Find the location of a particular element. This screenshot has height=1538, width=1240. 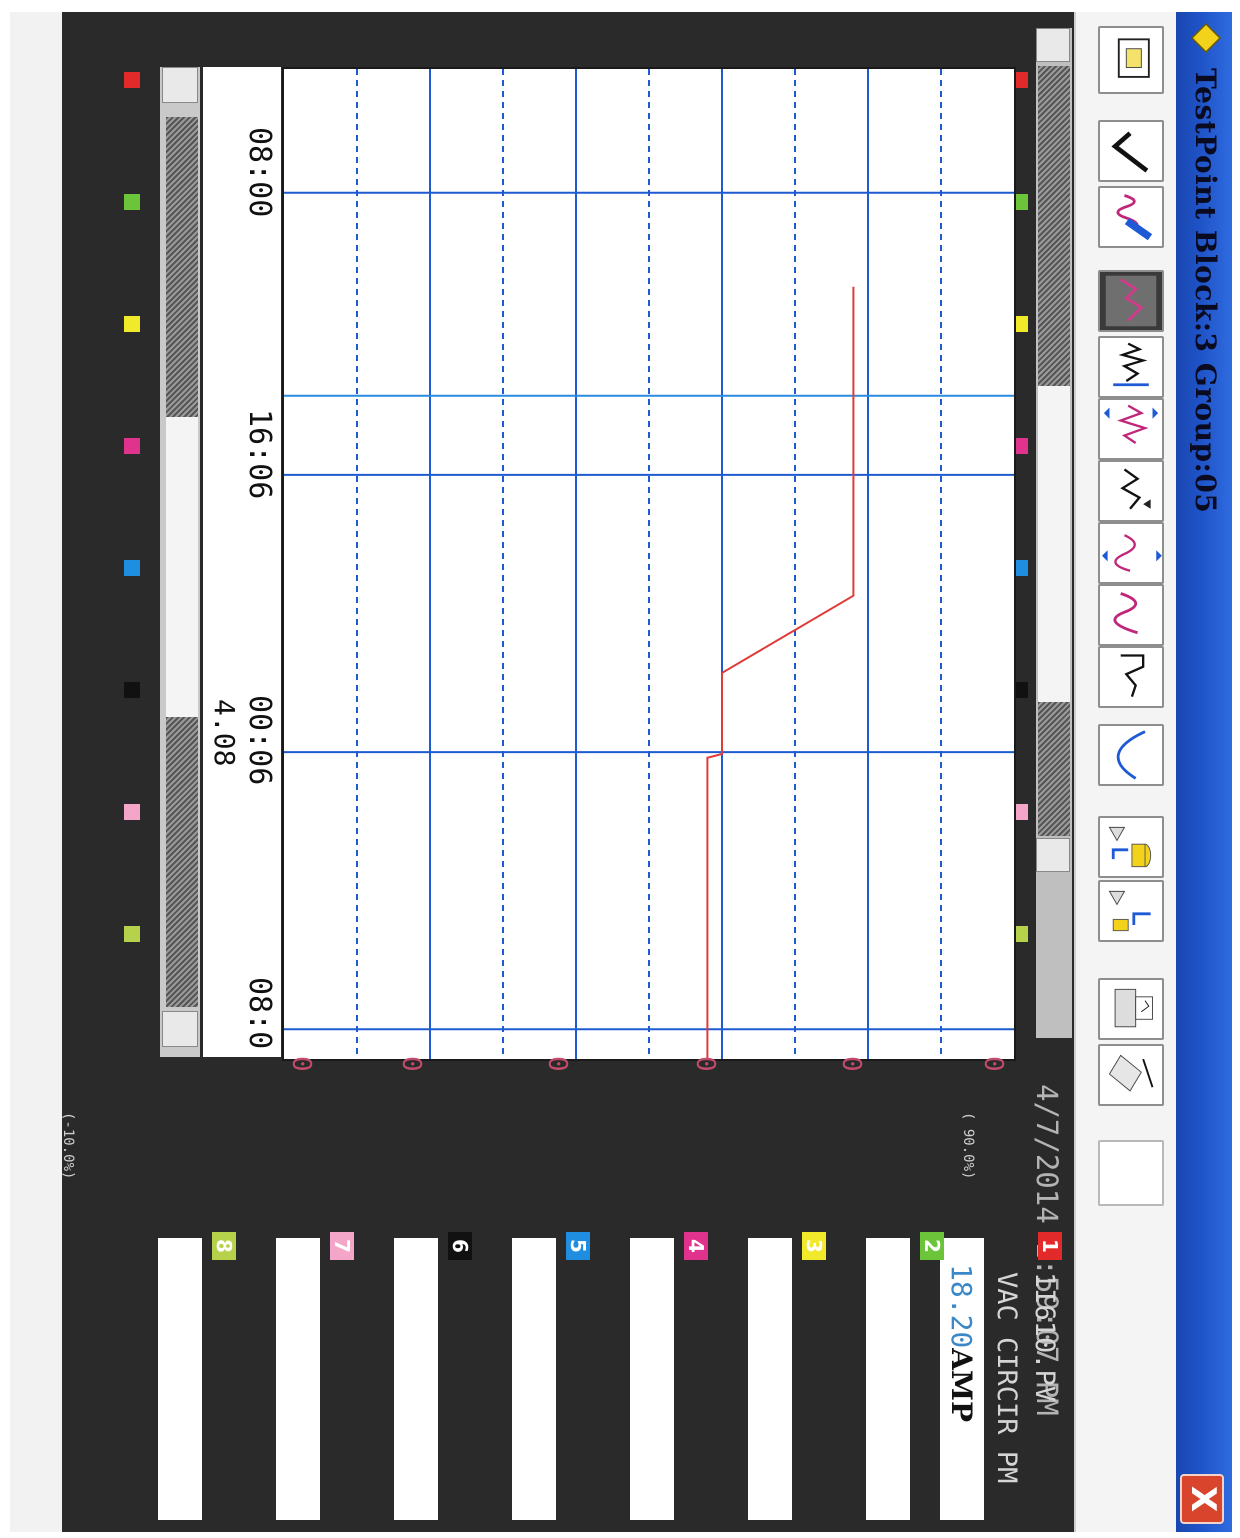

time-scrollbar is located at coordinates (180, 562).